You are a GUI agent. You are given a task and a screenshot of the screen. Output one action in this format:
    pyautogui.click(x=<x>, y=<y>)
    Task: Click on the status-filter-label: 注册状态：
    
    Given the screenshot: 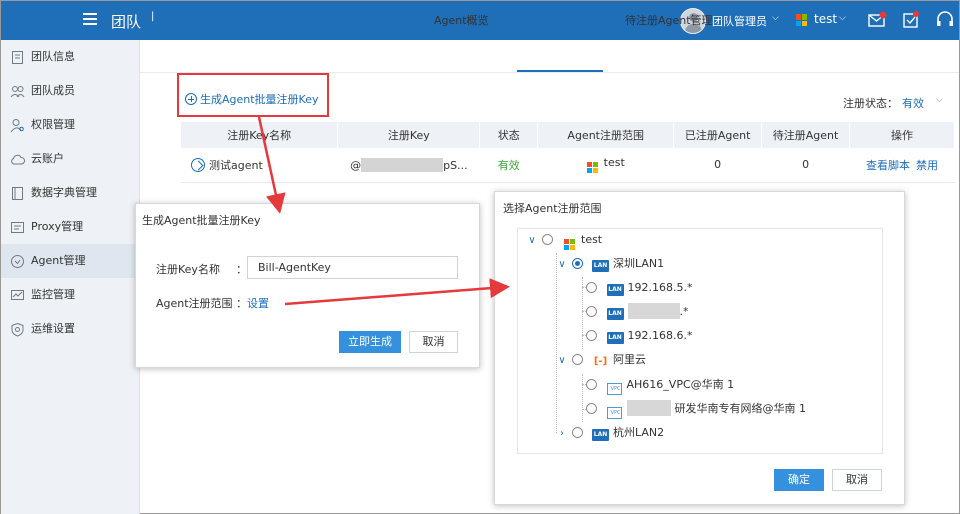 What is the action you would take?
    pyautogui.click(x=870, y=103)
    